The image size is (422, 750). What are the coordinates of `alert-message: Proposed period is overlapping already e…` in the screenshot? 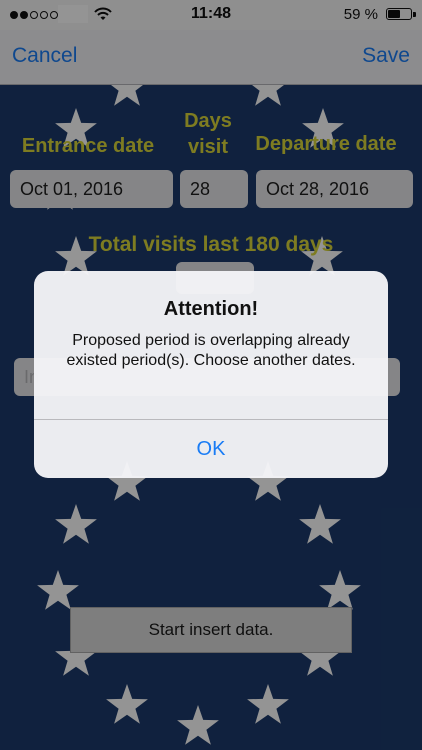 It's located at (211, 350).